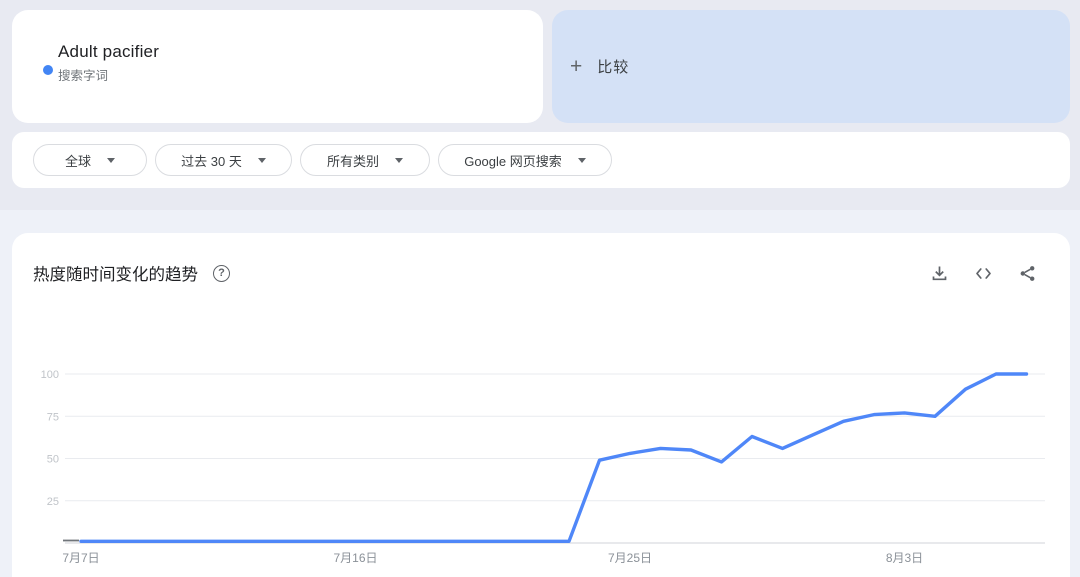 The image size is (1080, 577). What do you see at coordinates (115, 275) in the screenshot?
I see `chart-title: 热度随时间变化的趋势` at bounding box center [115, 275].